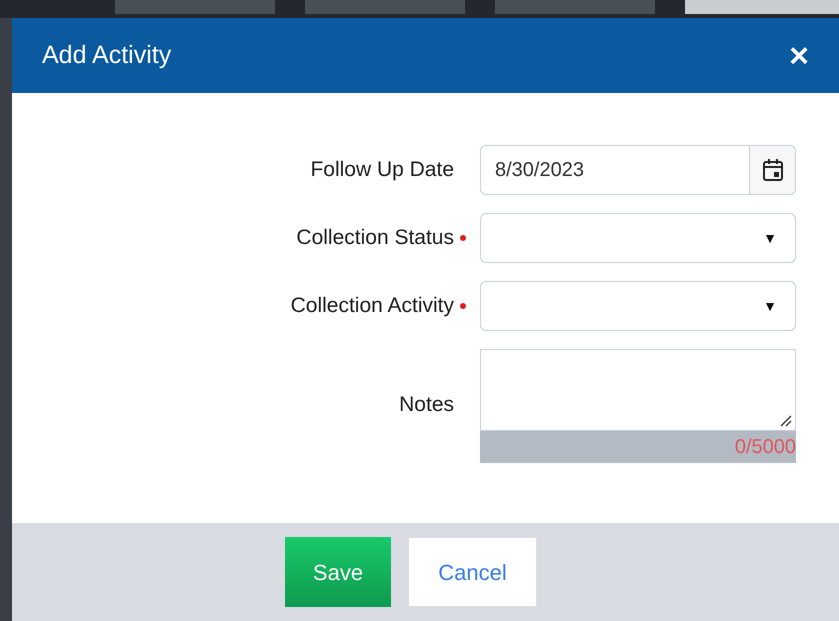 This screenshot has height=621, width=839. I want to click on field-label: Collection Activity, so click(372, 306).